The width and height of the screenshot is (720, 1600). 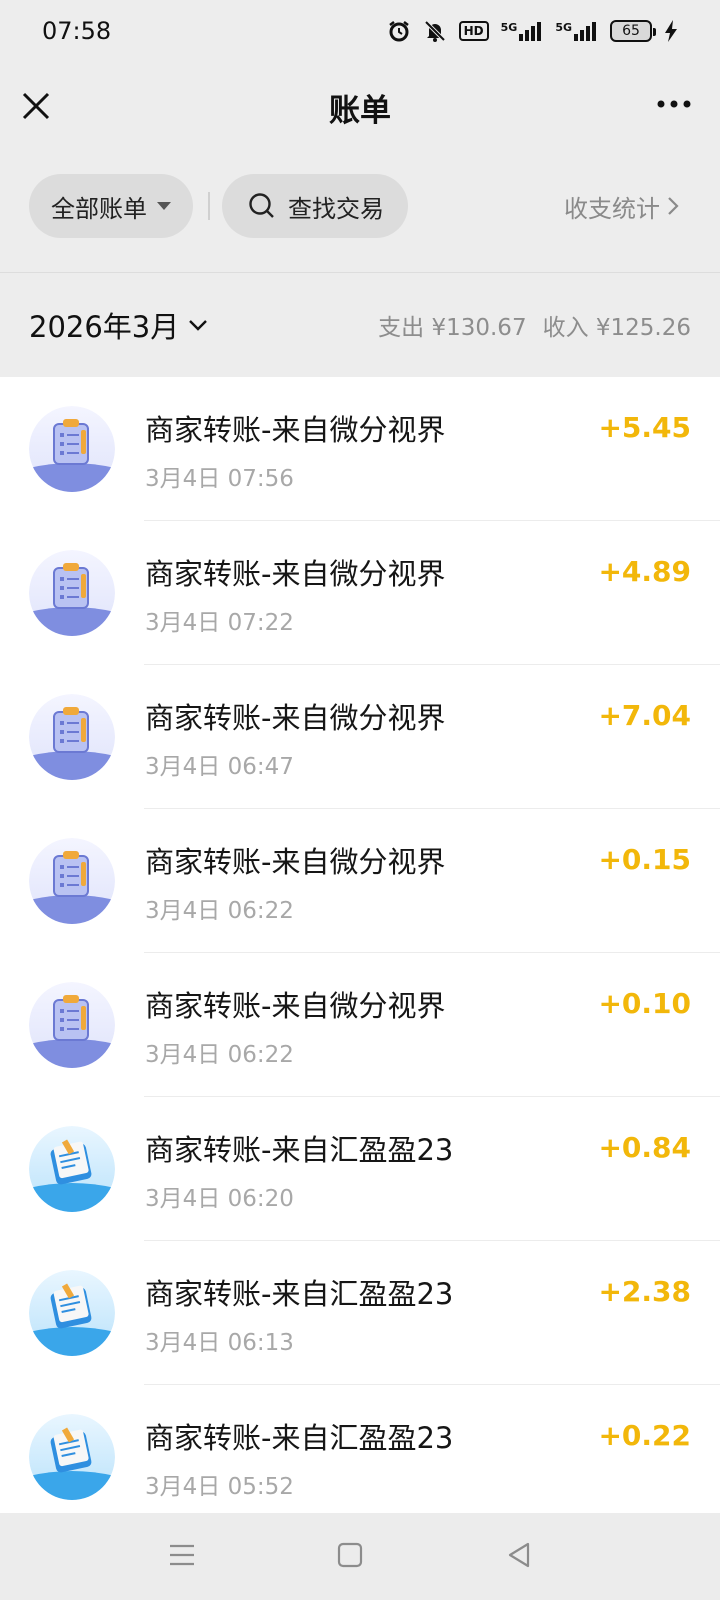 What do you see at coordinates (164, 206) in the screenshot?
I see `caret-down-icon` at bounding box center [164, 206].